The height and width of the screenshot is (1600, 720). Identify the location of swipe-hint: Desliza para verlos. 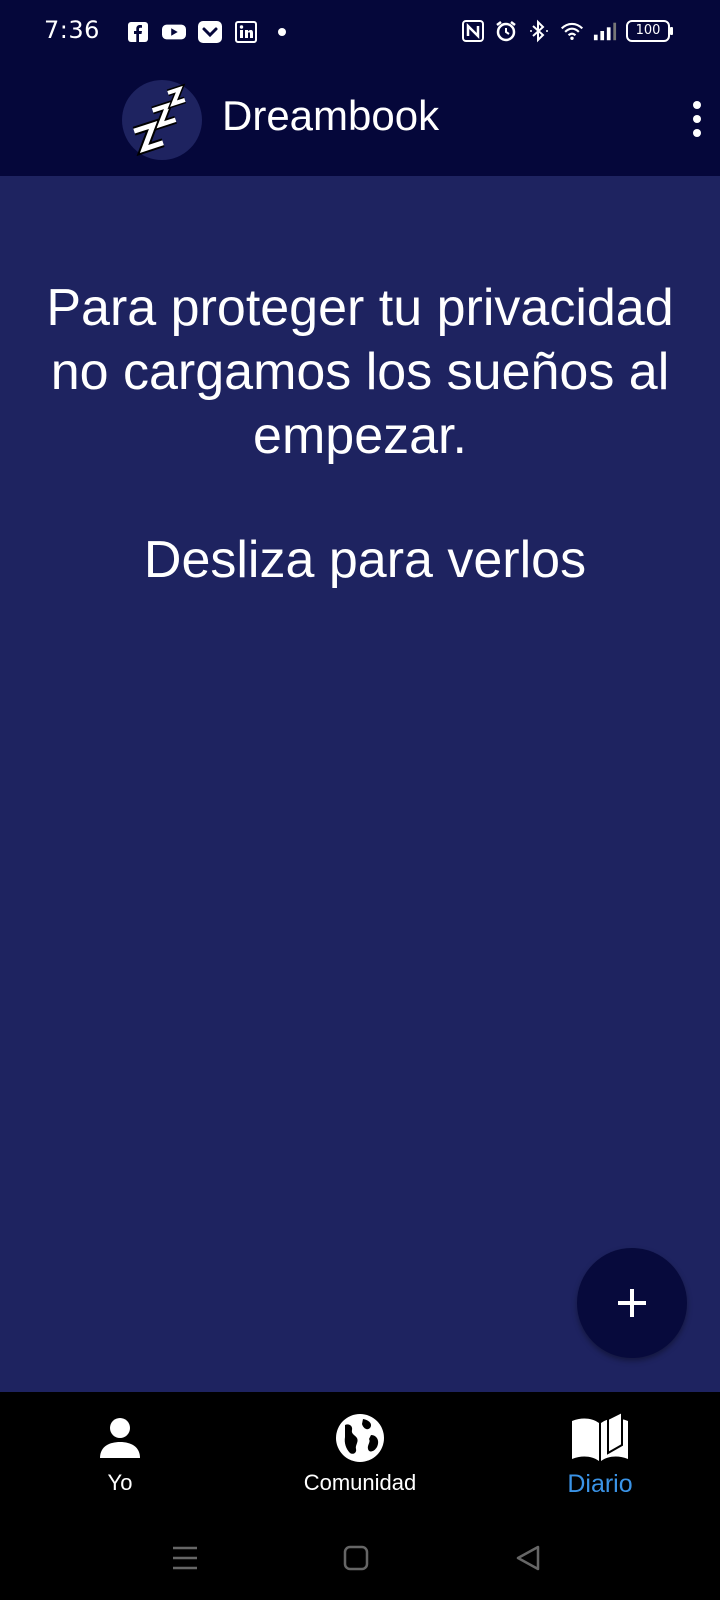
(365, 560).